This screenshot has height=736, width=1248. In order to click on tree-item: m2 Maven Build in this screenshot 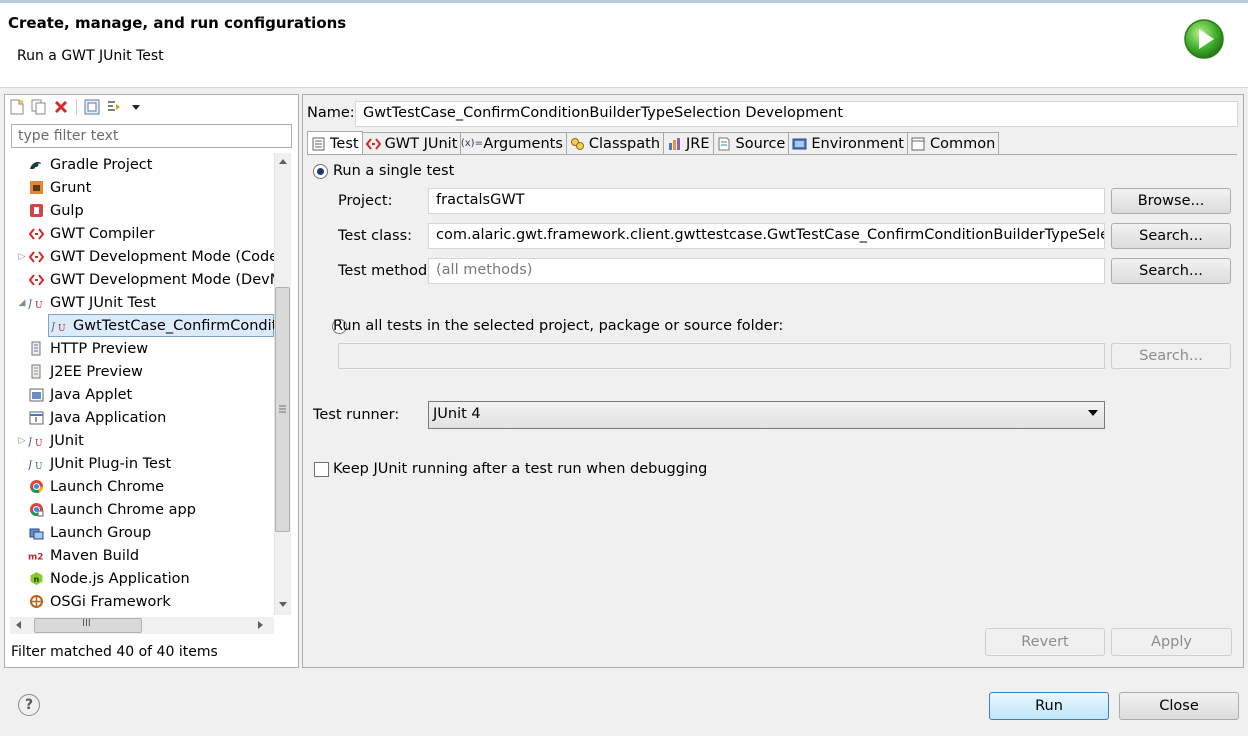, I will do `click(77, 555)`.